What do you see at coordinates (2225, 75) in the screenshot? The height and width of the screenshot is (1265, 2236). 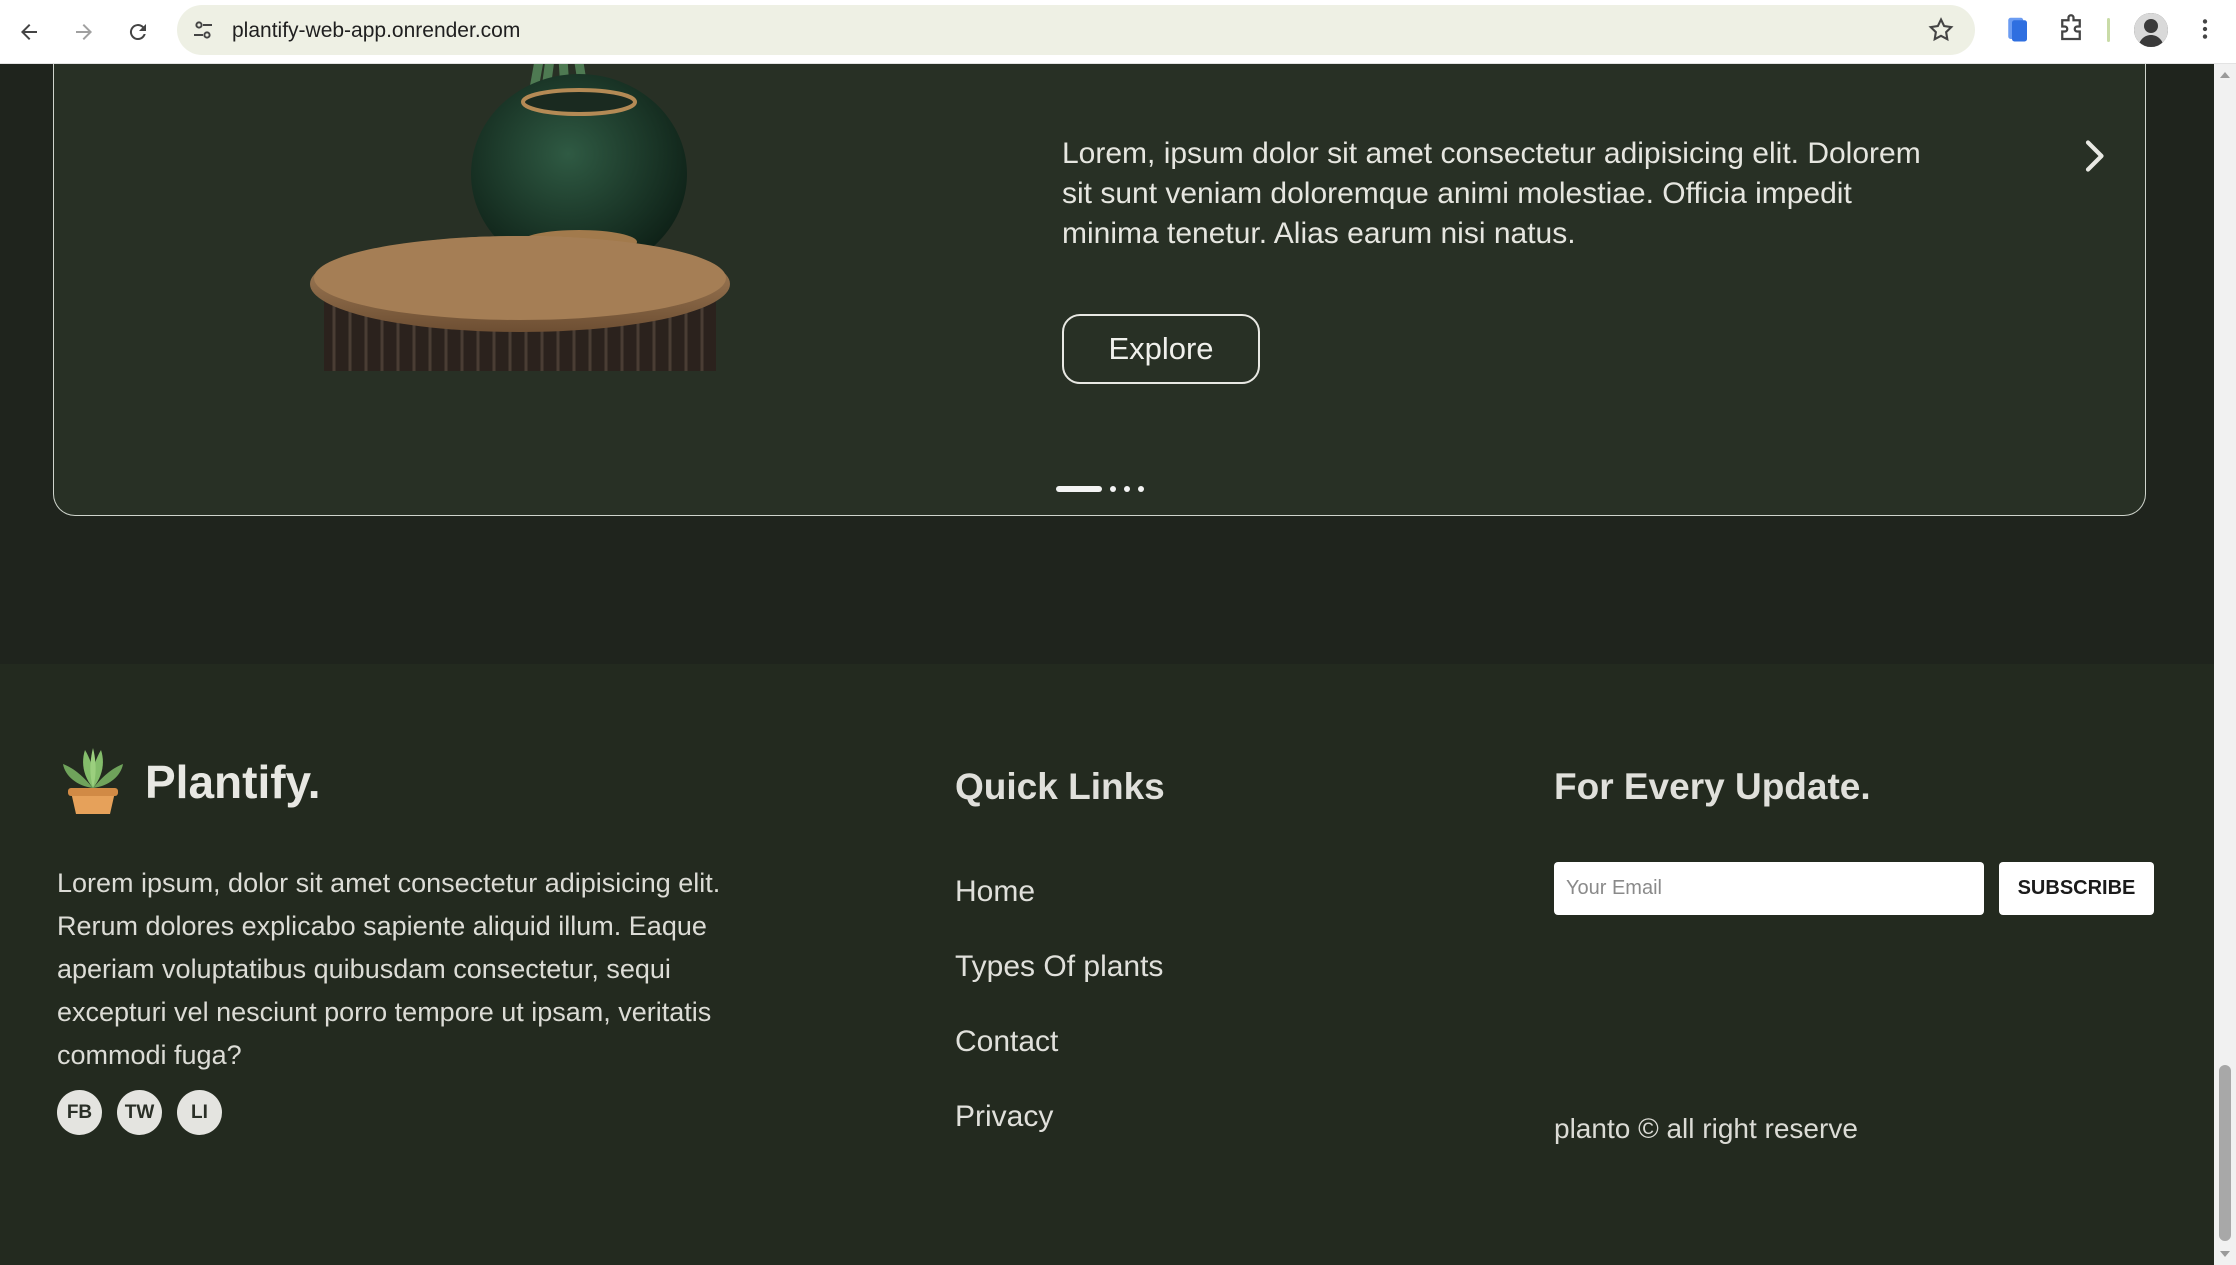 I see `scroll-up-arrow-icon` at bounding box center [2225, 75].